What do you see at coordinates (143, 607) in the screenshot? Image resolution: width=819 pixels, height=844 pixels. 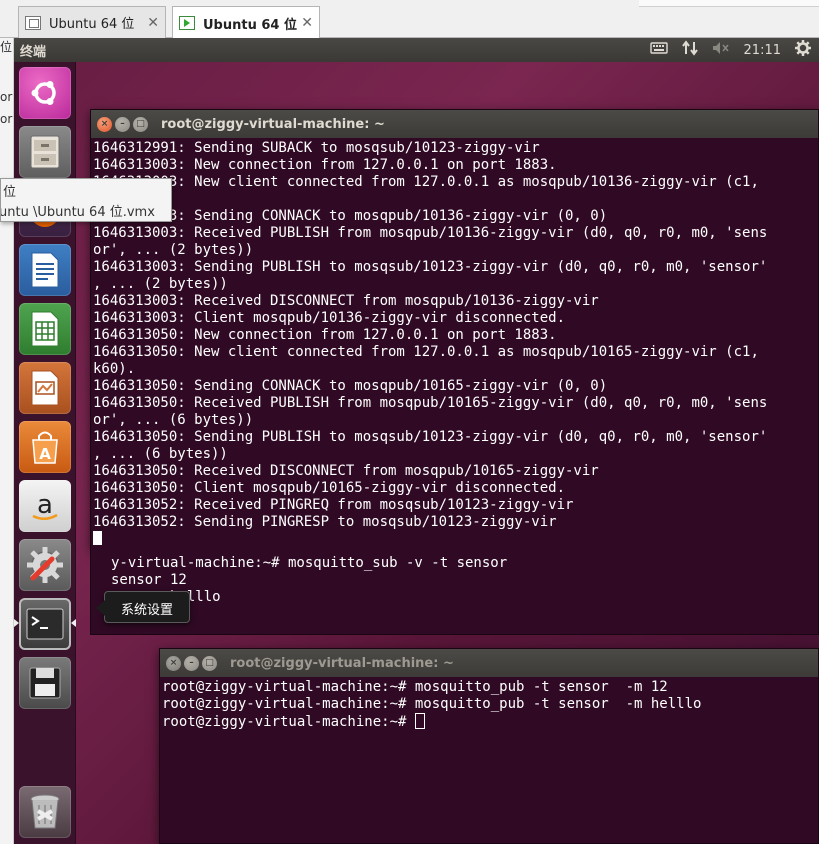 I see `launcher-tooltip: 系统设置` at bounding box center [143, 607].